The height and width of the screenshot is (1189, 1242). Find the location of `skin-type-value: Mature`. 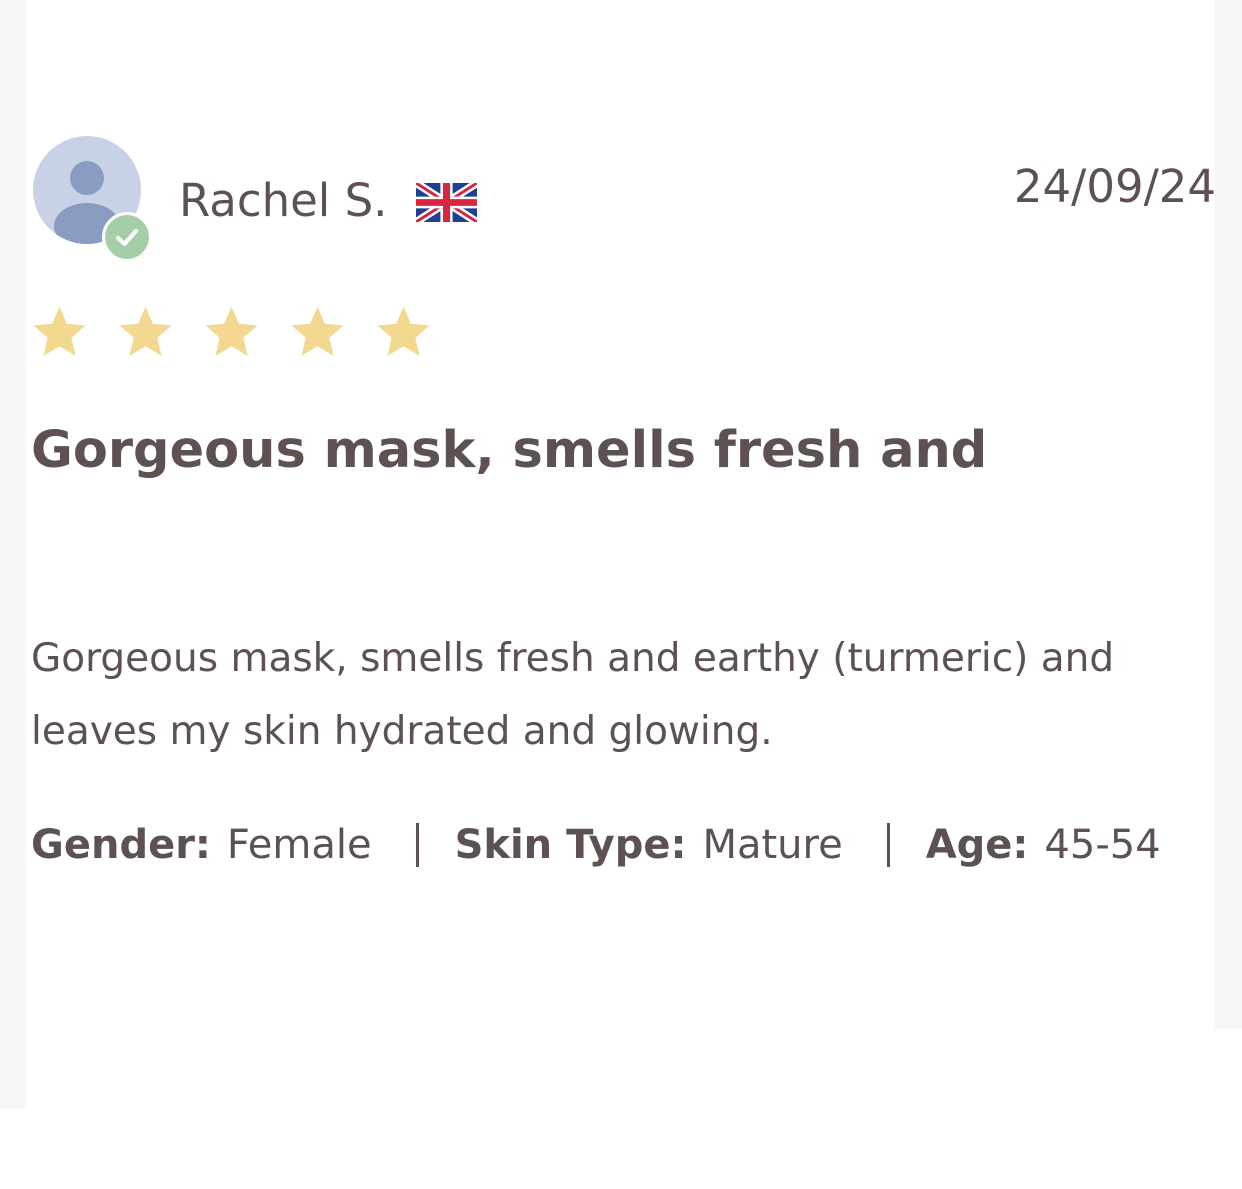

skin-type-value: Mature is located at coordinates (772, 845).